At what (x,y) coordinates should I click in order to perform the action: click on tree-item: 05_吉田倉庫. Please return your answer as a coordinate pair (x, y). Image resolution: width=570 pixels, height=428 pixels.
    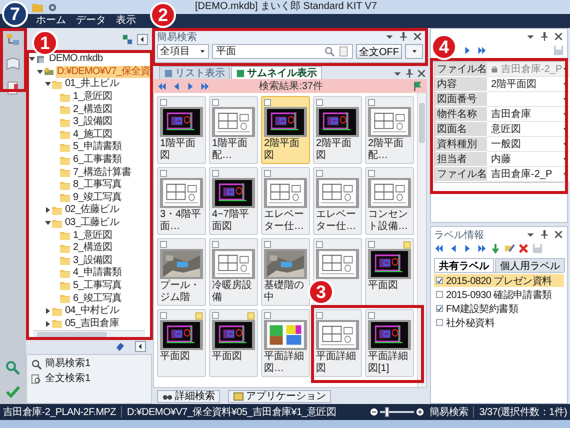
    Looking at the image, I should click on (92, 324).